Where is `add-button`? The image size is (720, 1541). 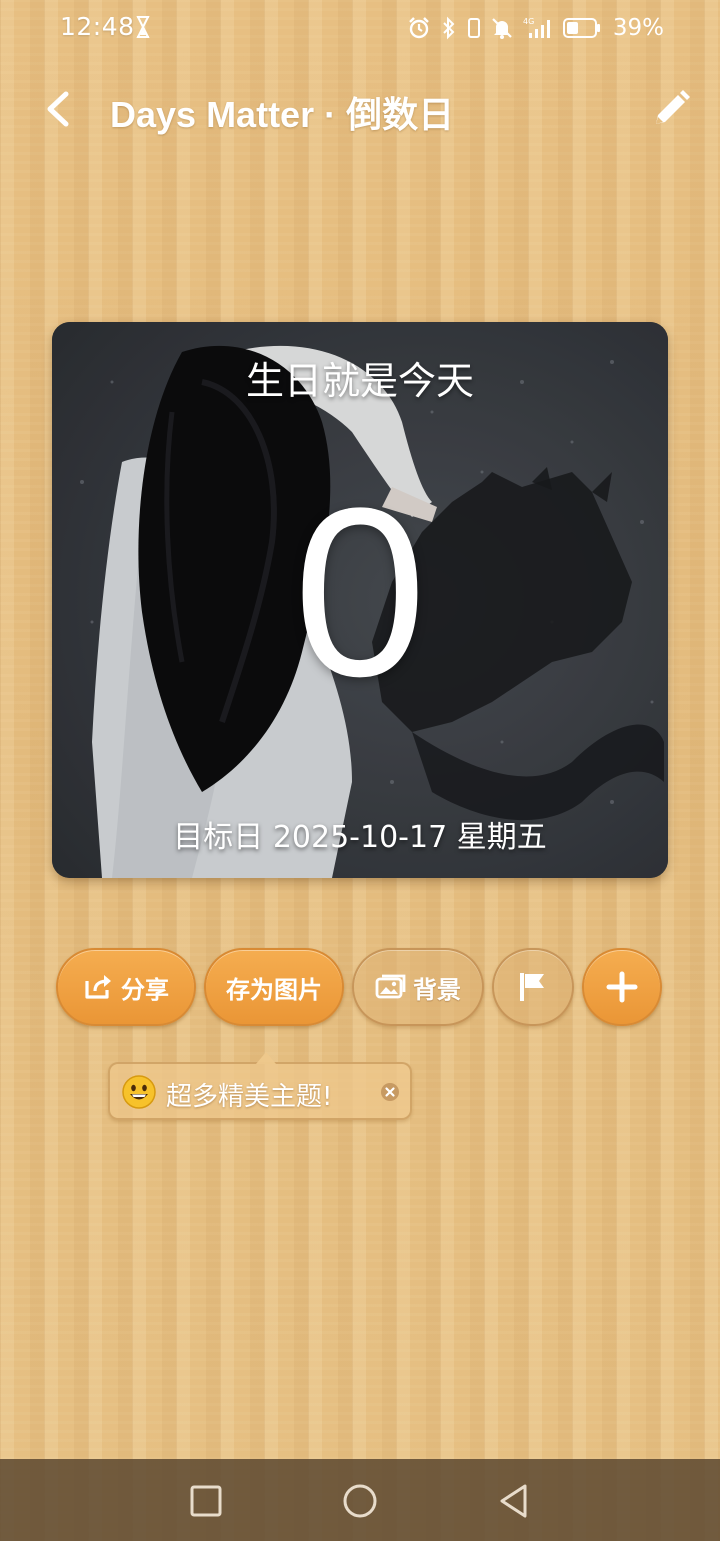 add-button is located at coordinates (622, 987).